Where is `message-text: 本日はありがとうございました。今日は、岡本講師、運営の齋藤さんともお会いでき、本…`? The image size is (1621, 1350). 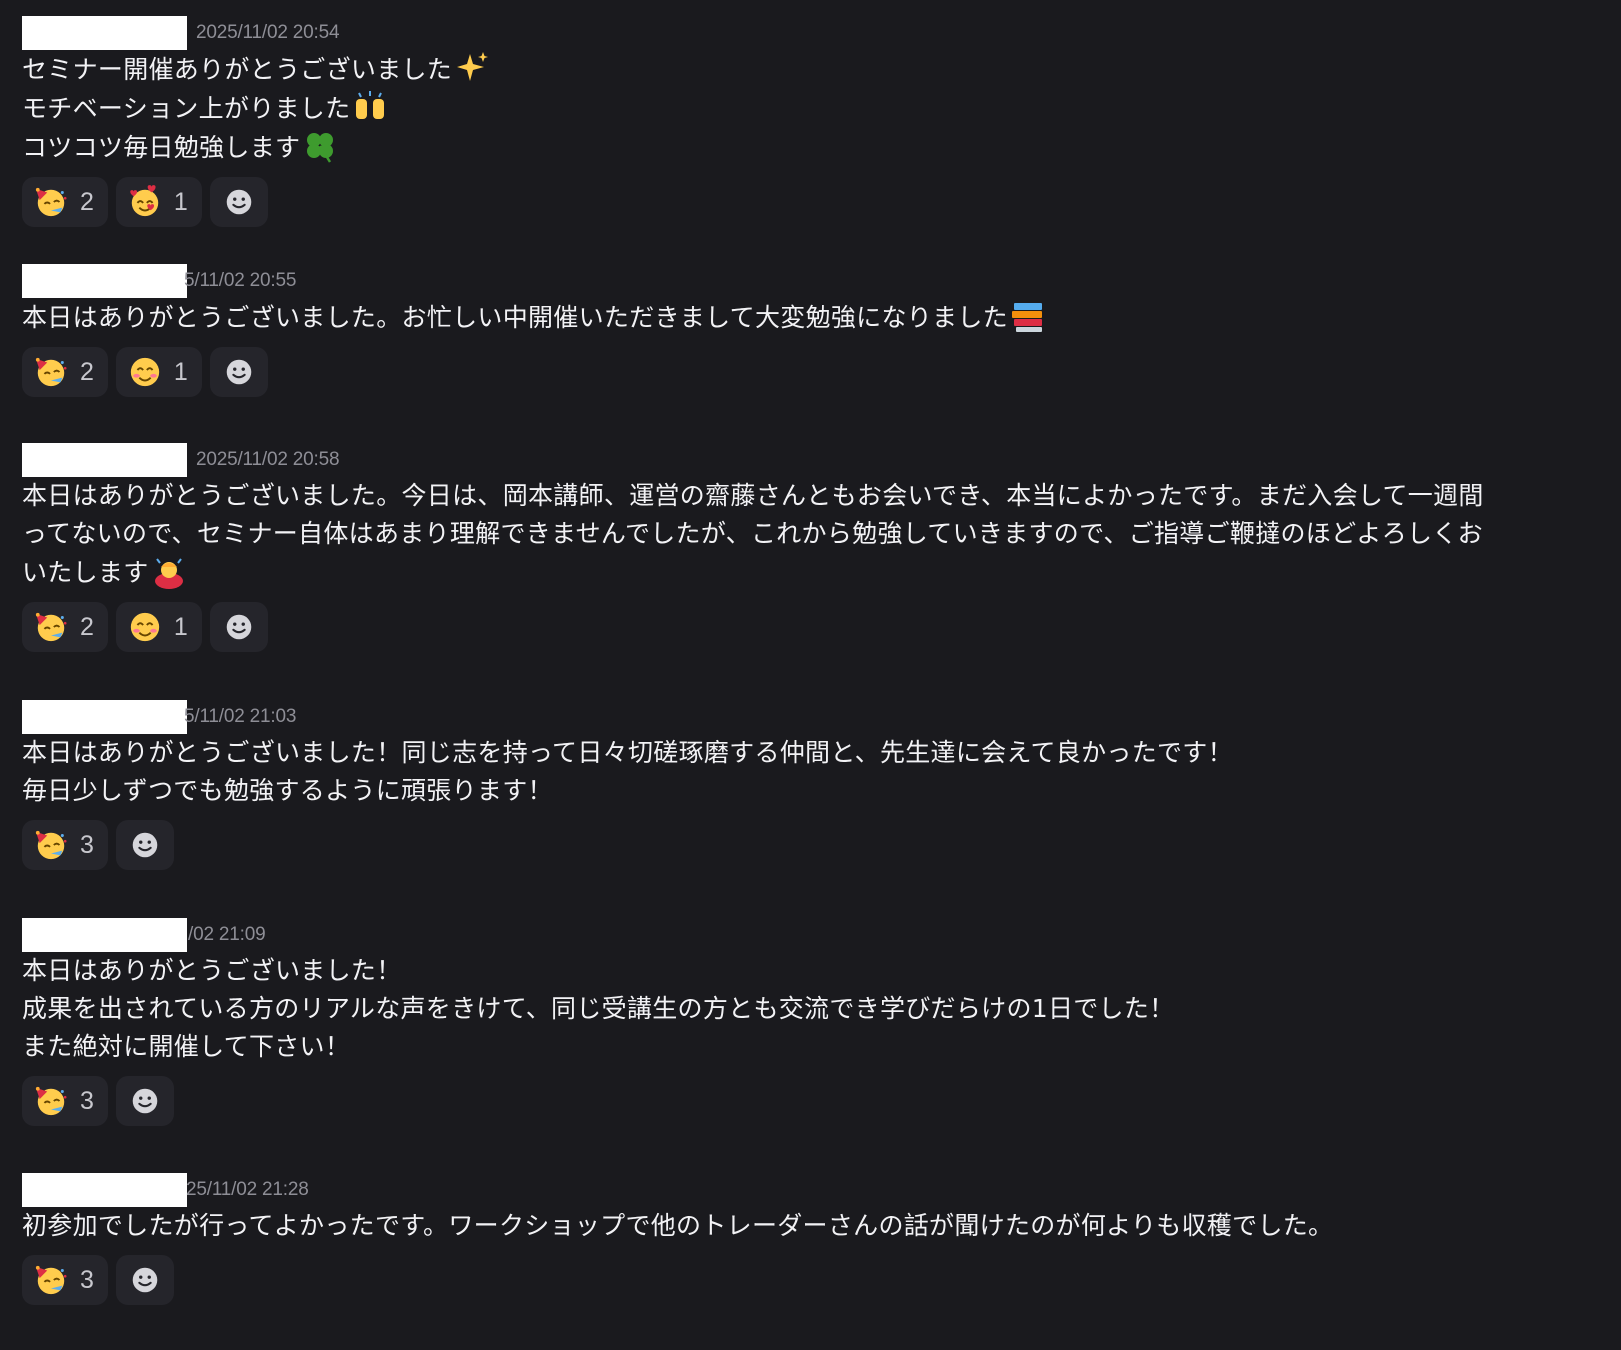 message-text: 本日はありがとうございました。今日は、岡本講師、運営の齋藤さんともお会いでき、本… is located at coordinates (753, 495).